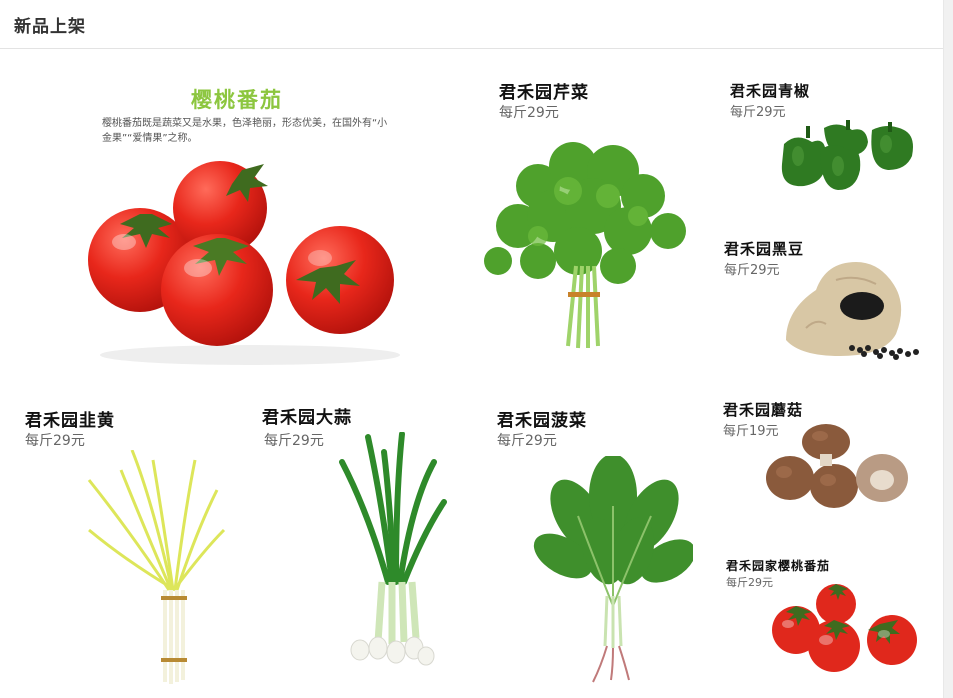 This screenshot has height=698, width=953. Describe the element at coordinates (585, 245) in the screenshot. I see `celery-image` at that location.